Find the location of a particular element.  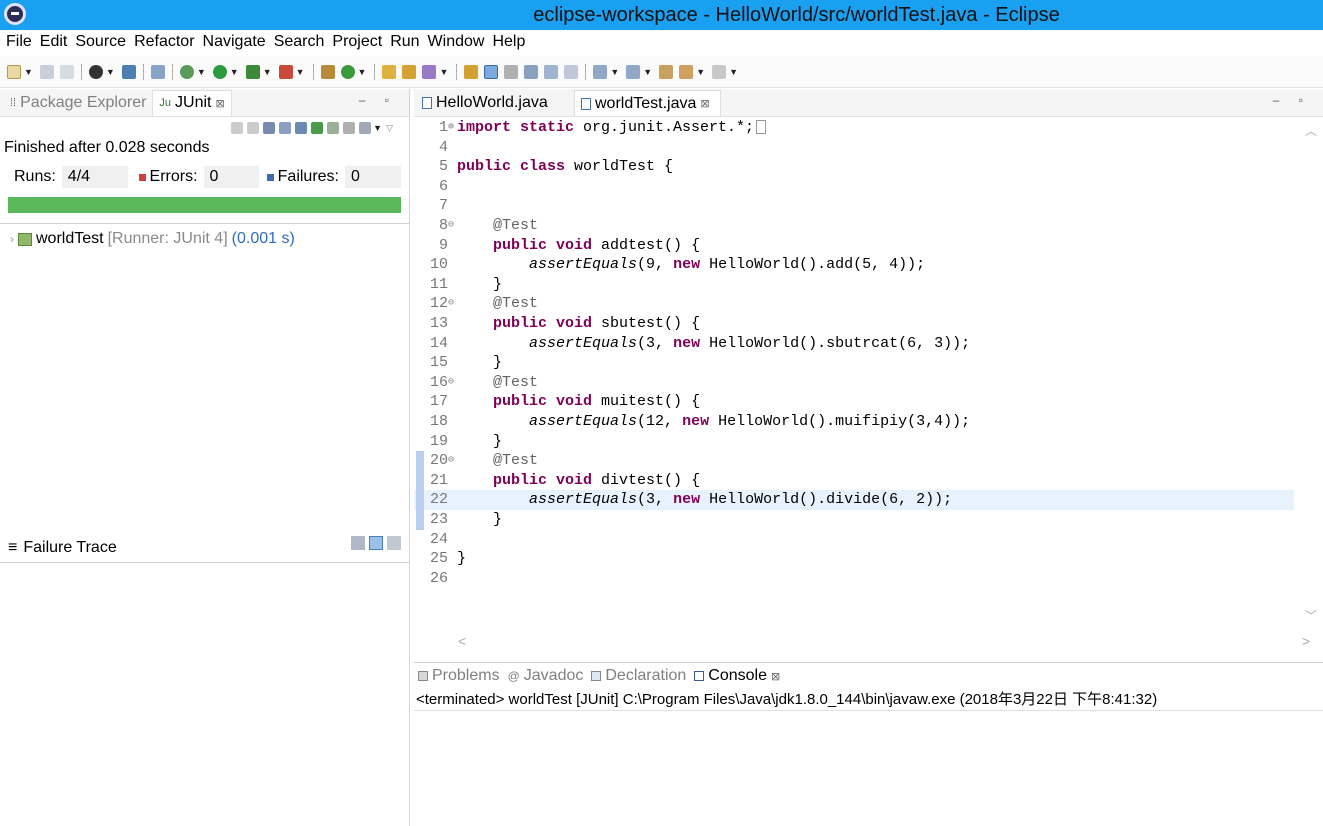

show-failures-only-icon is located at coordinates (269, 128).